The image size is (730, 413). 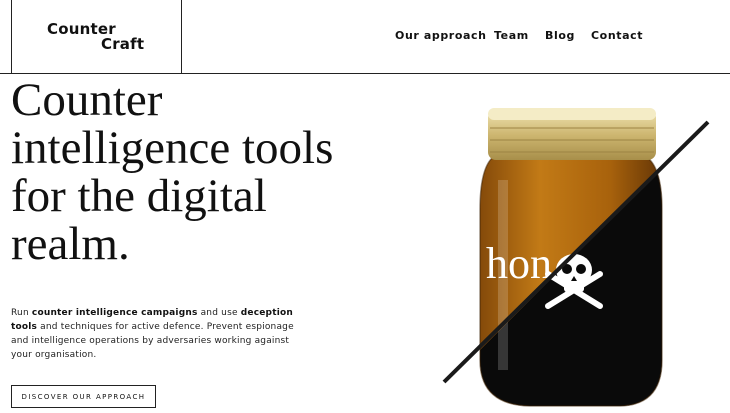 I want to click on hero-text-emphasis: counter intelligence campaigns, so click(x=114, y=313).